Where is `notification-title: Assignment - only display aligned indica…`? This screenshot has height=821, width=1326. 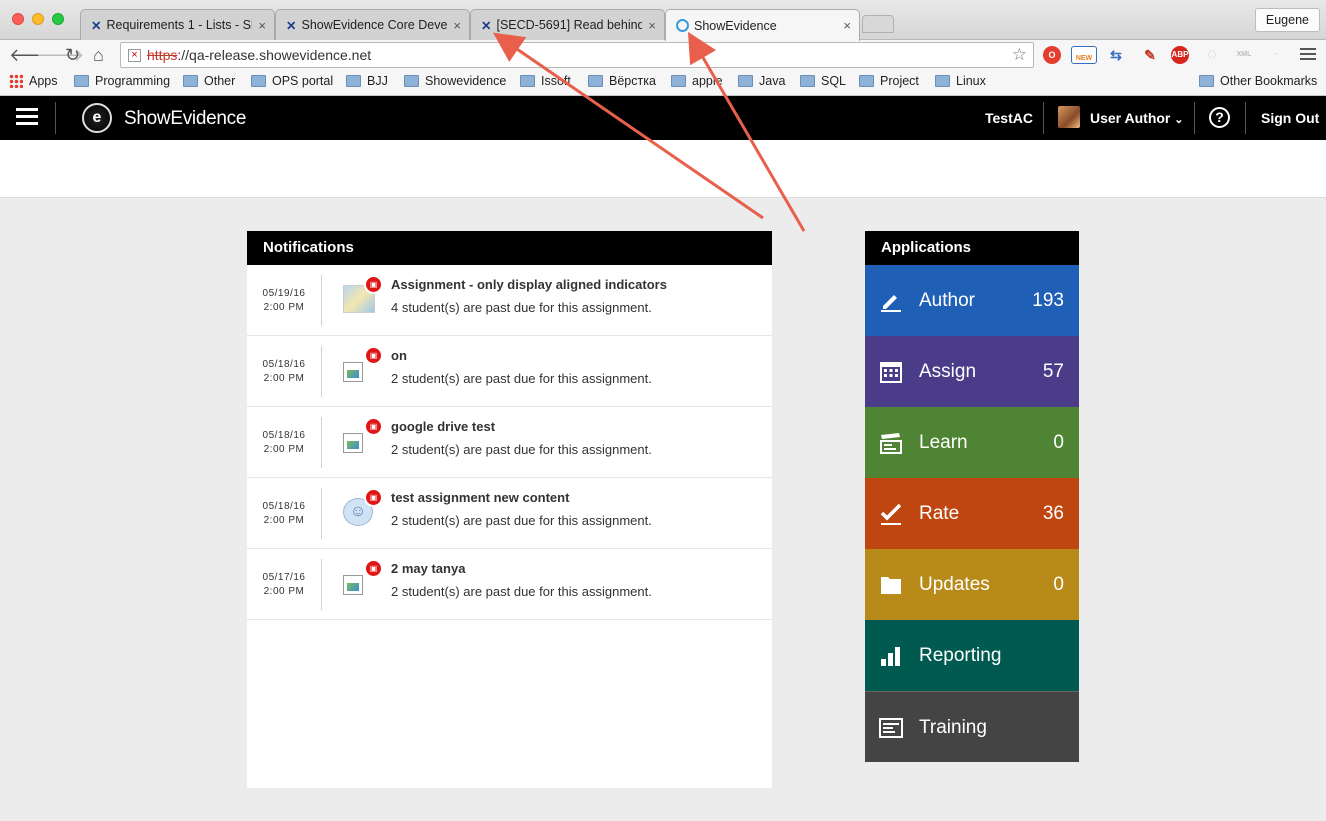 notification-title: Assignment - only display aligned indica… is located at coordinates (529, 284).